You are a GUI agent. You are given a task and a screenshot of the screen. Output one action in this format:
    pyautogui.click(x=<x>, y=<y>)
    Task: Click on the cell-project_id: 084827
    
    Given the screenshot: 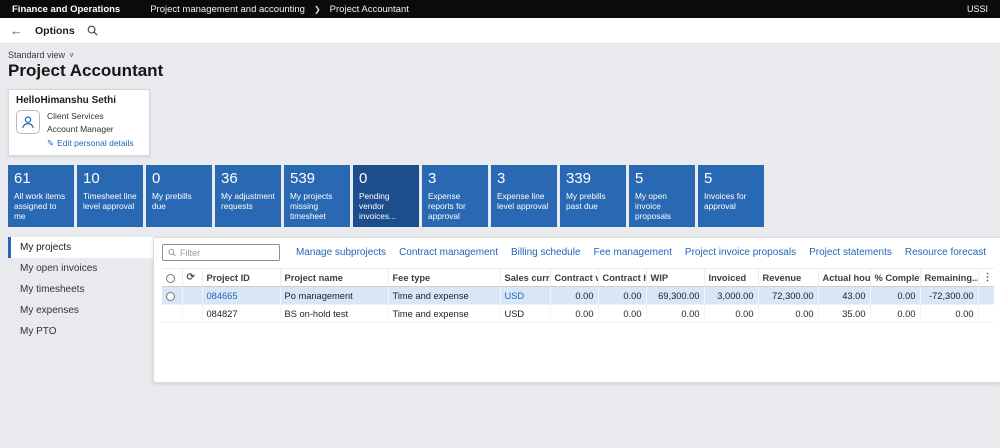 What is the action you would take?
    pyautogui.click(x=241, y=314)
    